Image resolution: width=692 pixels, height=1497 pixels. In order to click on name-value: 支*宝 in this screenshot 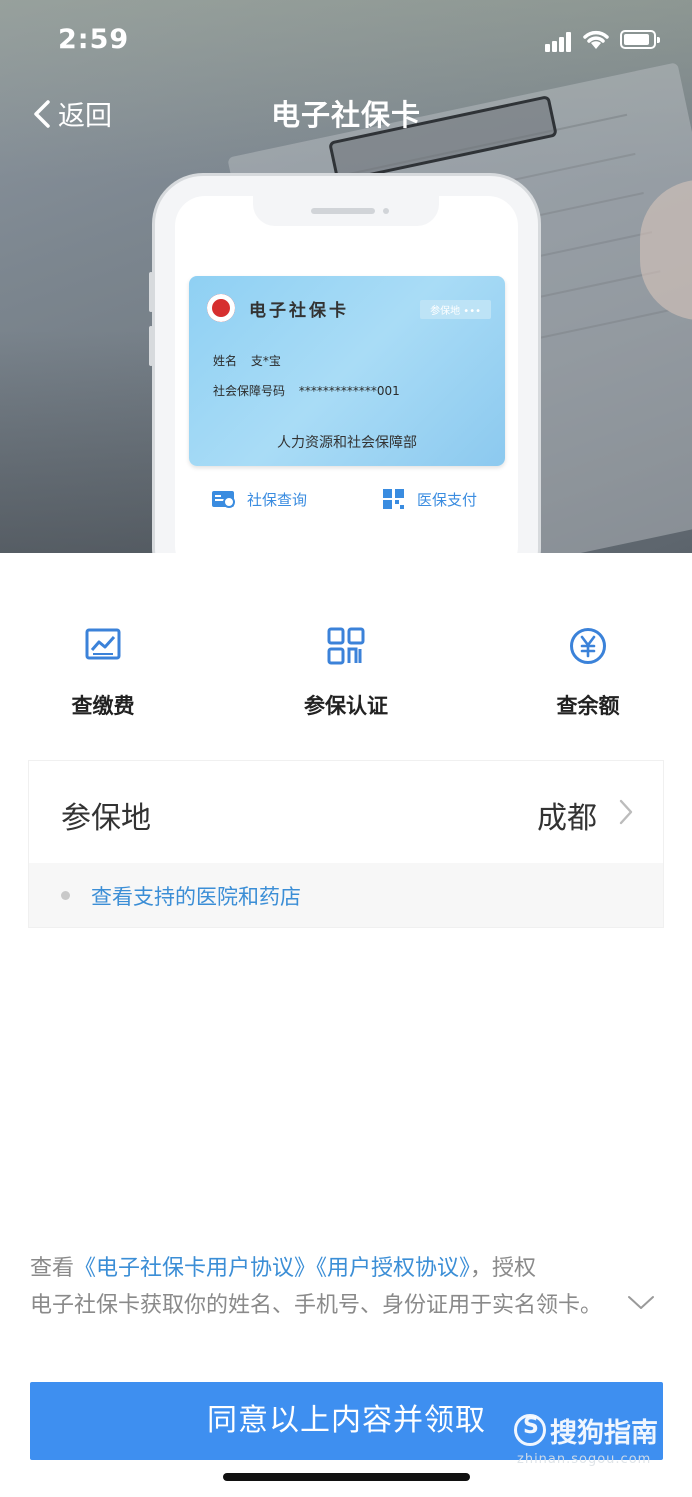, I will do `click(265, 361)`.